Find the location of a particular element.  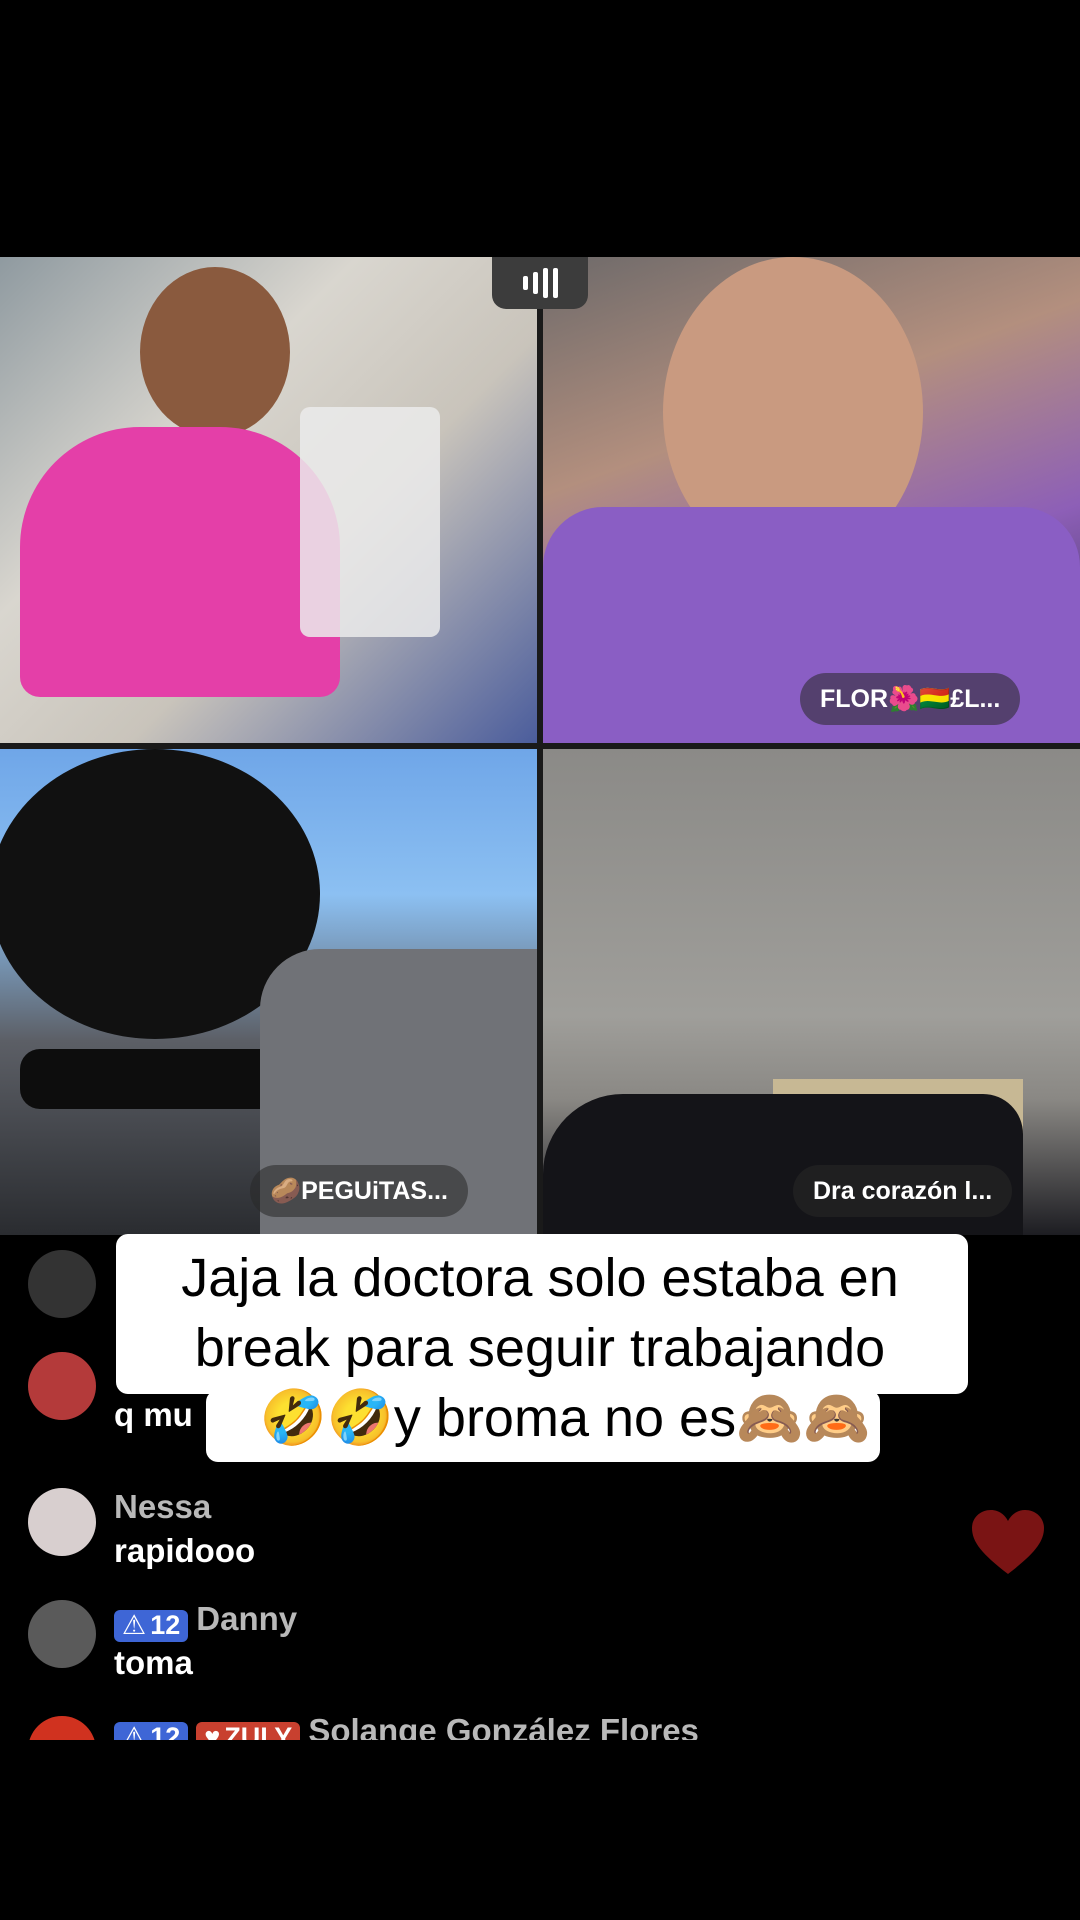

held-container is located at coordinates (370, 522).